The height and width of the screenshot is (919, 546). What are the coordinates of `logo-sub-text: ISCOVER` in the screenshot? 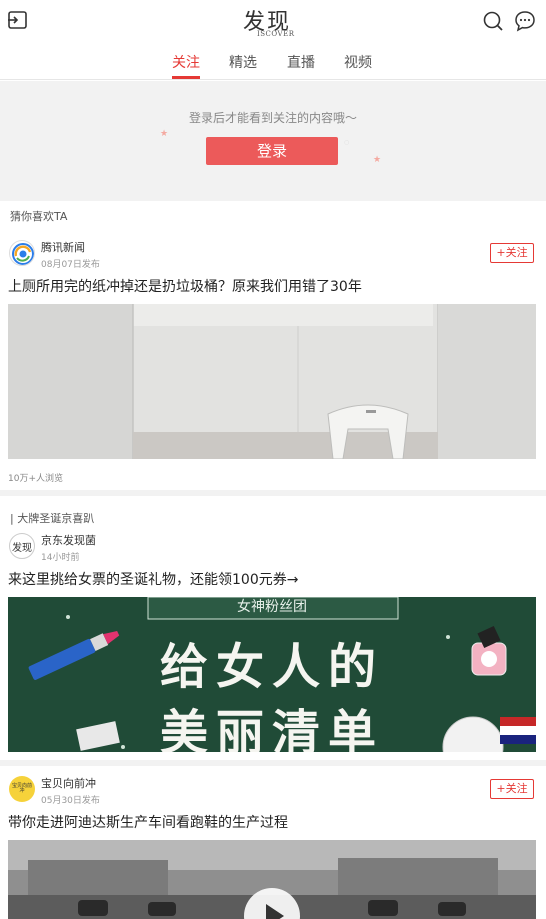 It's located at (276, 34).